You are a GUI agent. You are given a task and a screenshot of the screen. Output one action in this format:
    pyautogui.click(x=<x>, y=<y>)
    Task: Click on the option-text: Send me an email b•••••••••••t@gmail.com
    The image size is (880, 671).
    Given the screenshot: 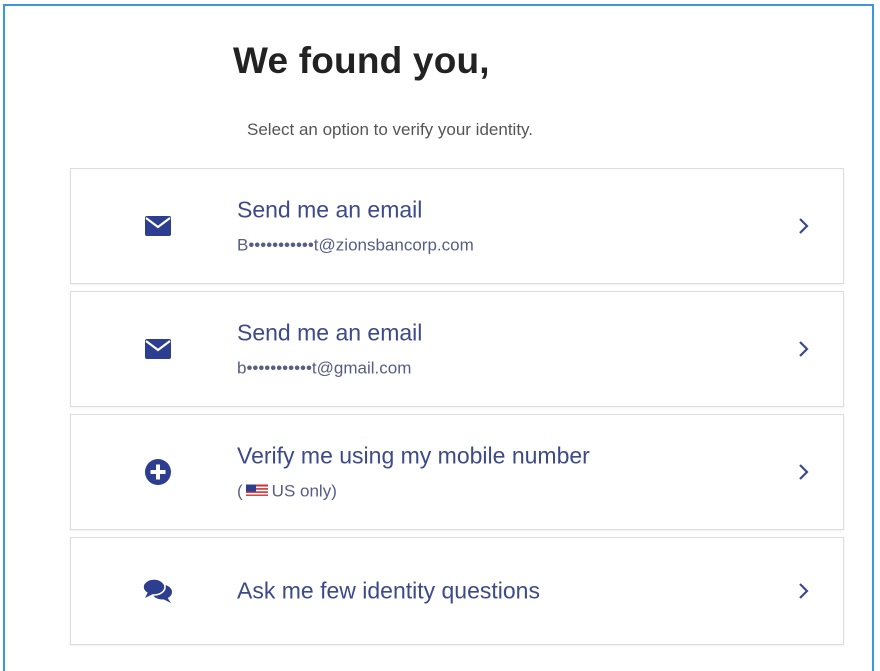 What is the action you would take?
    pyautogui.click(x=329, y=349)
    